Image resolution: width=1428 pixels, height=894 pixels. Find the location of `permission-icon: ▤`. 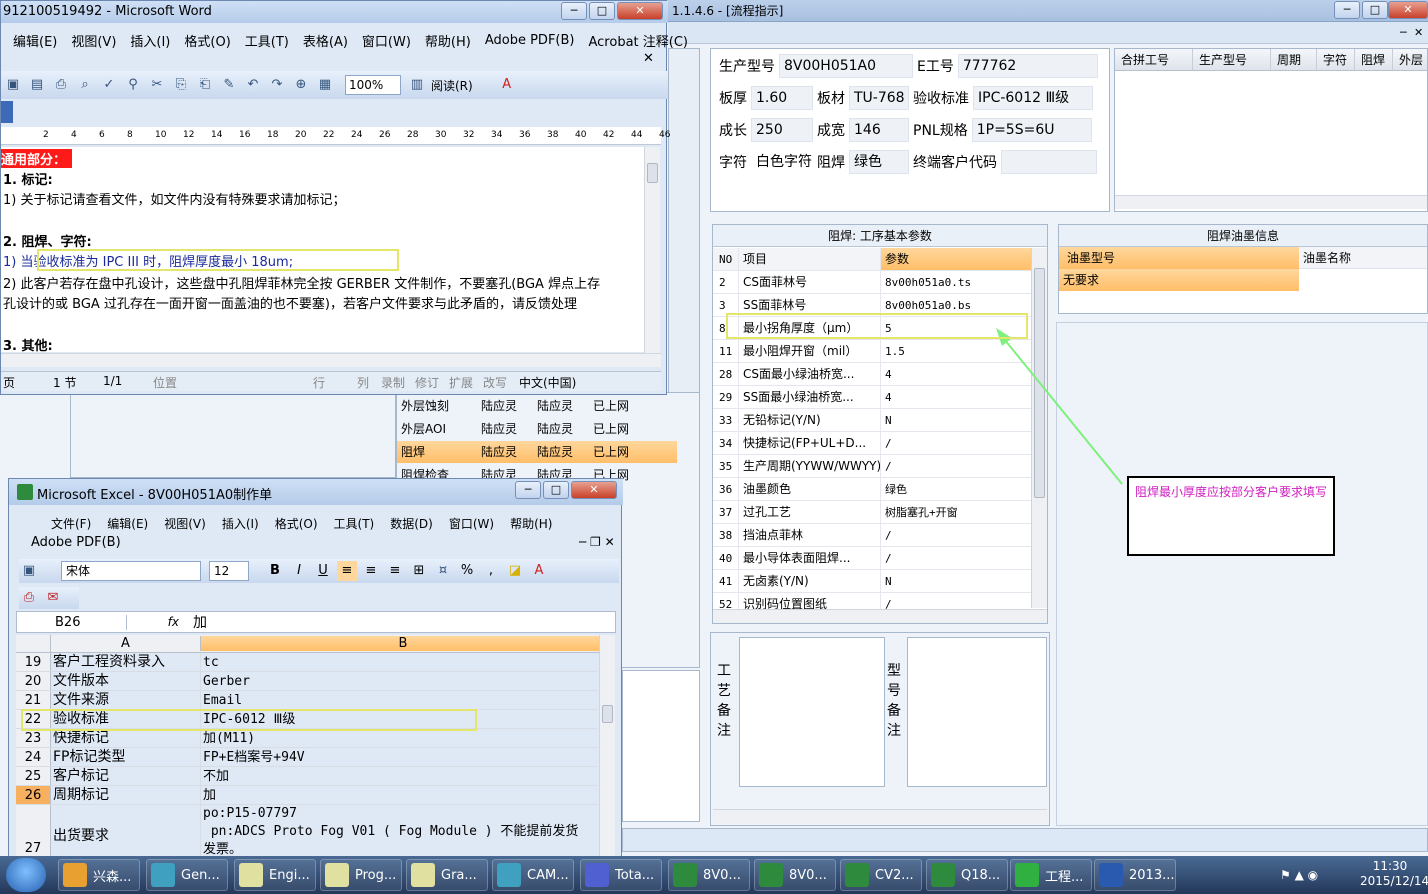

permission-icon: ▤ is located at coordinates (37, 85).